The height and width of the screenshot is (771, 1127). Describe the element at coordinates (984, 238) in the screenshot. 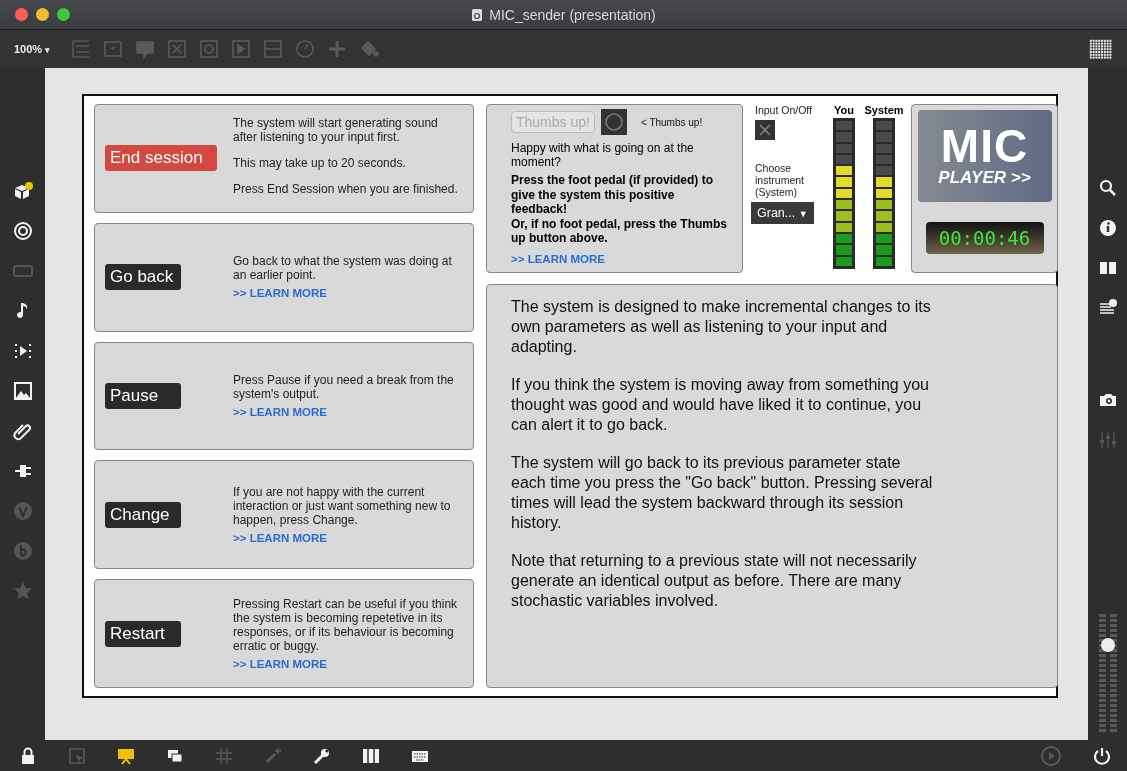

I see `session-timer: 00:00:46` at that location.